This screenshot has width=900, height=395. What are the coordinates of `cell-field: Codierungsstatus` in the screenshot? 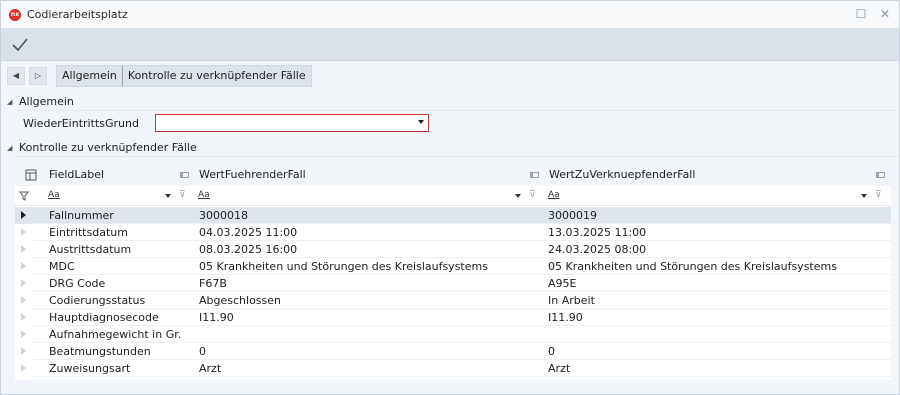 It's located at (97, 300).